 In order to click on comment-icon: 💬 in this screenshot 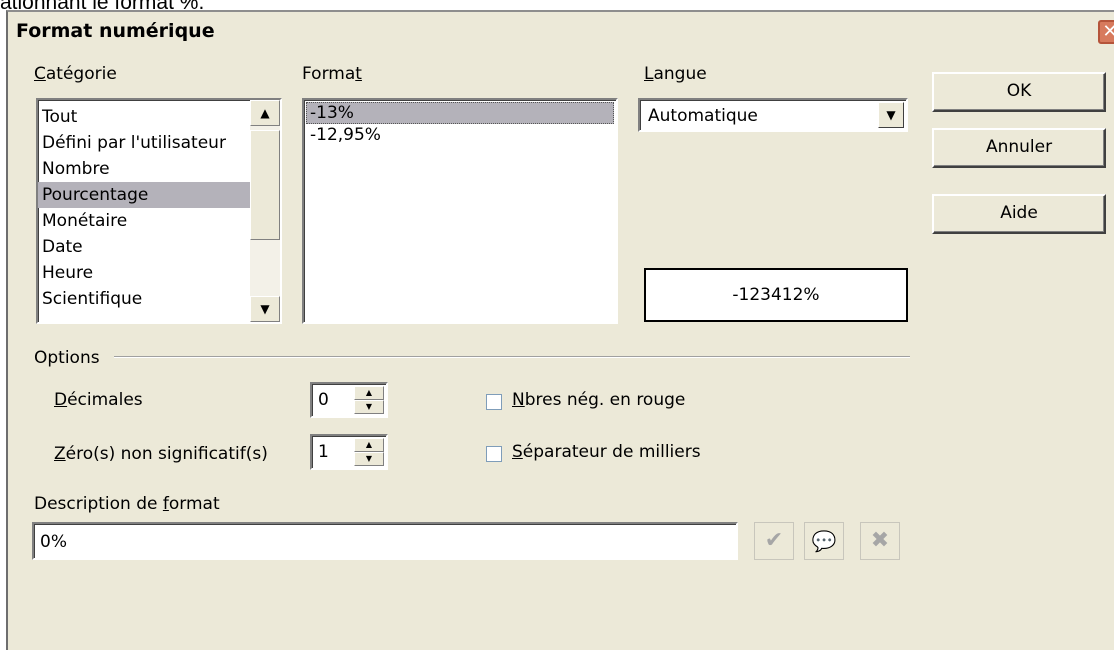, I will do `click(824, 541)`.